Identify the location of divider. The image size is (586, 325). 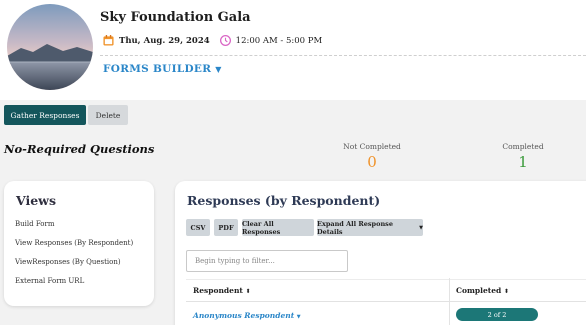
(343, 55).